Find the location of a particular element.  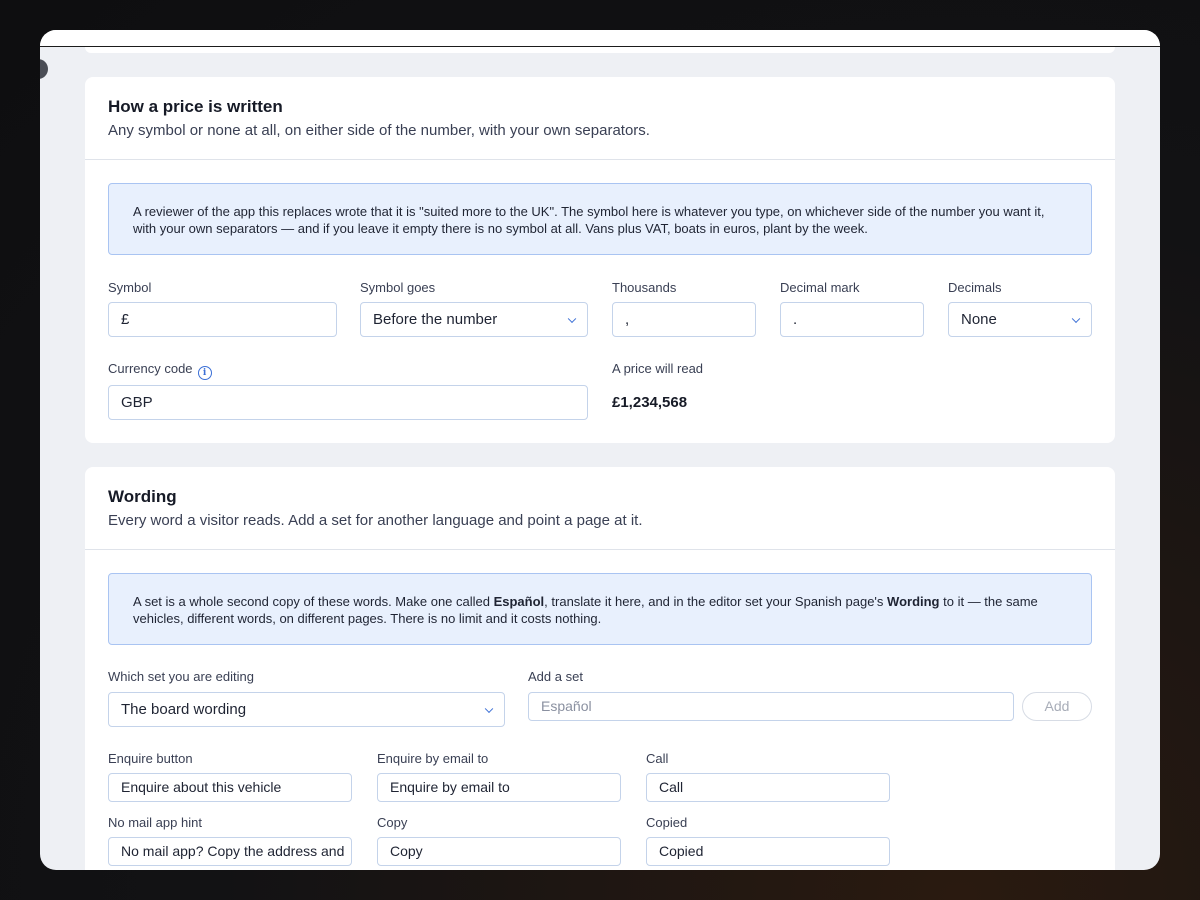

preview-label: A price will read is located at coordinates (658, 368).